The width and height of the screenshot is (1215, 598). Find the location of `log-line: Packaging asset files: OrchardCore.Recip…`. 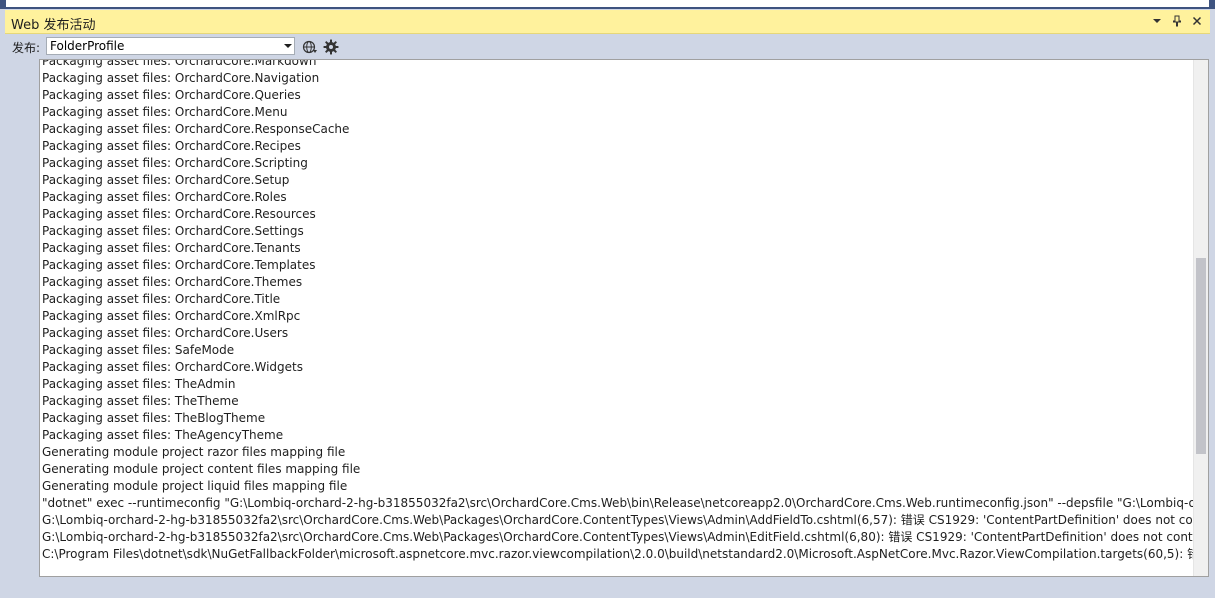

log-line: Packaging asset files: OrchardCore.Recip… is located at coordinates (171, 146).